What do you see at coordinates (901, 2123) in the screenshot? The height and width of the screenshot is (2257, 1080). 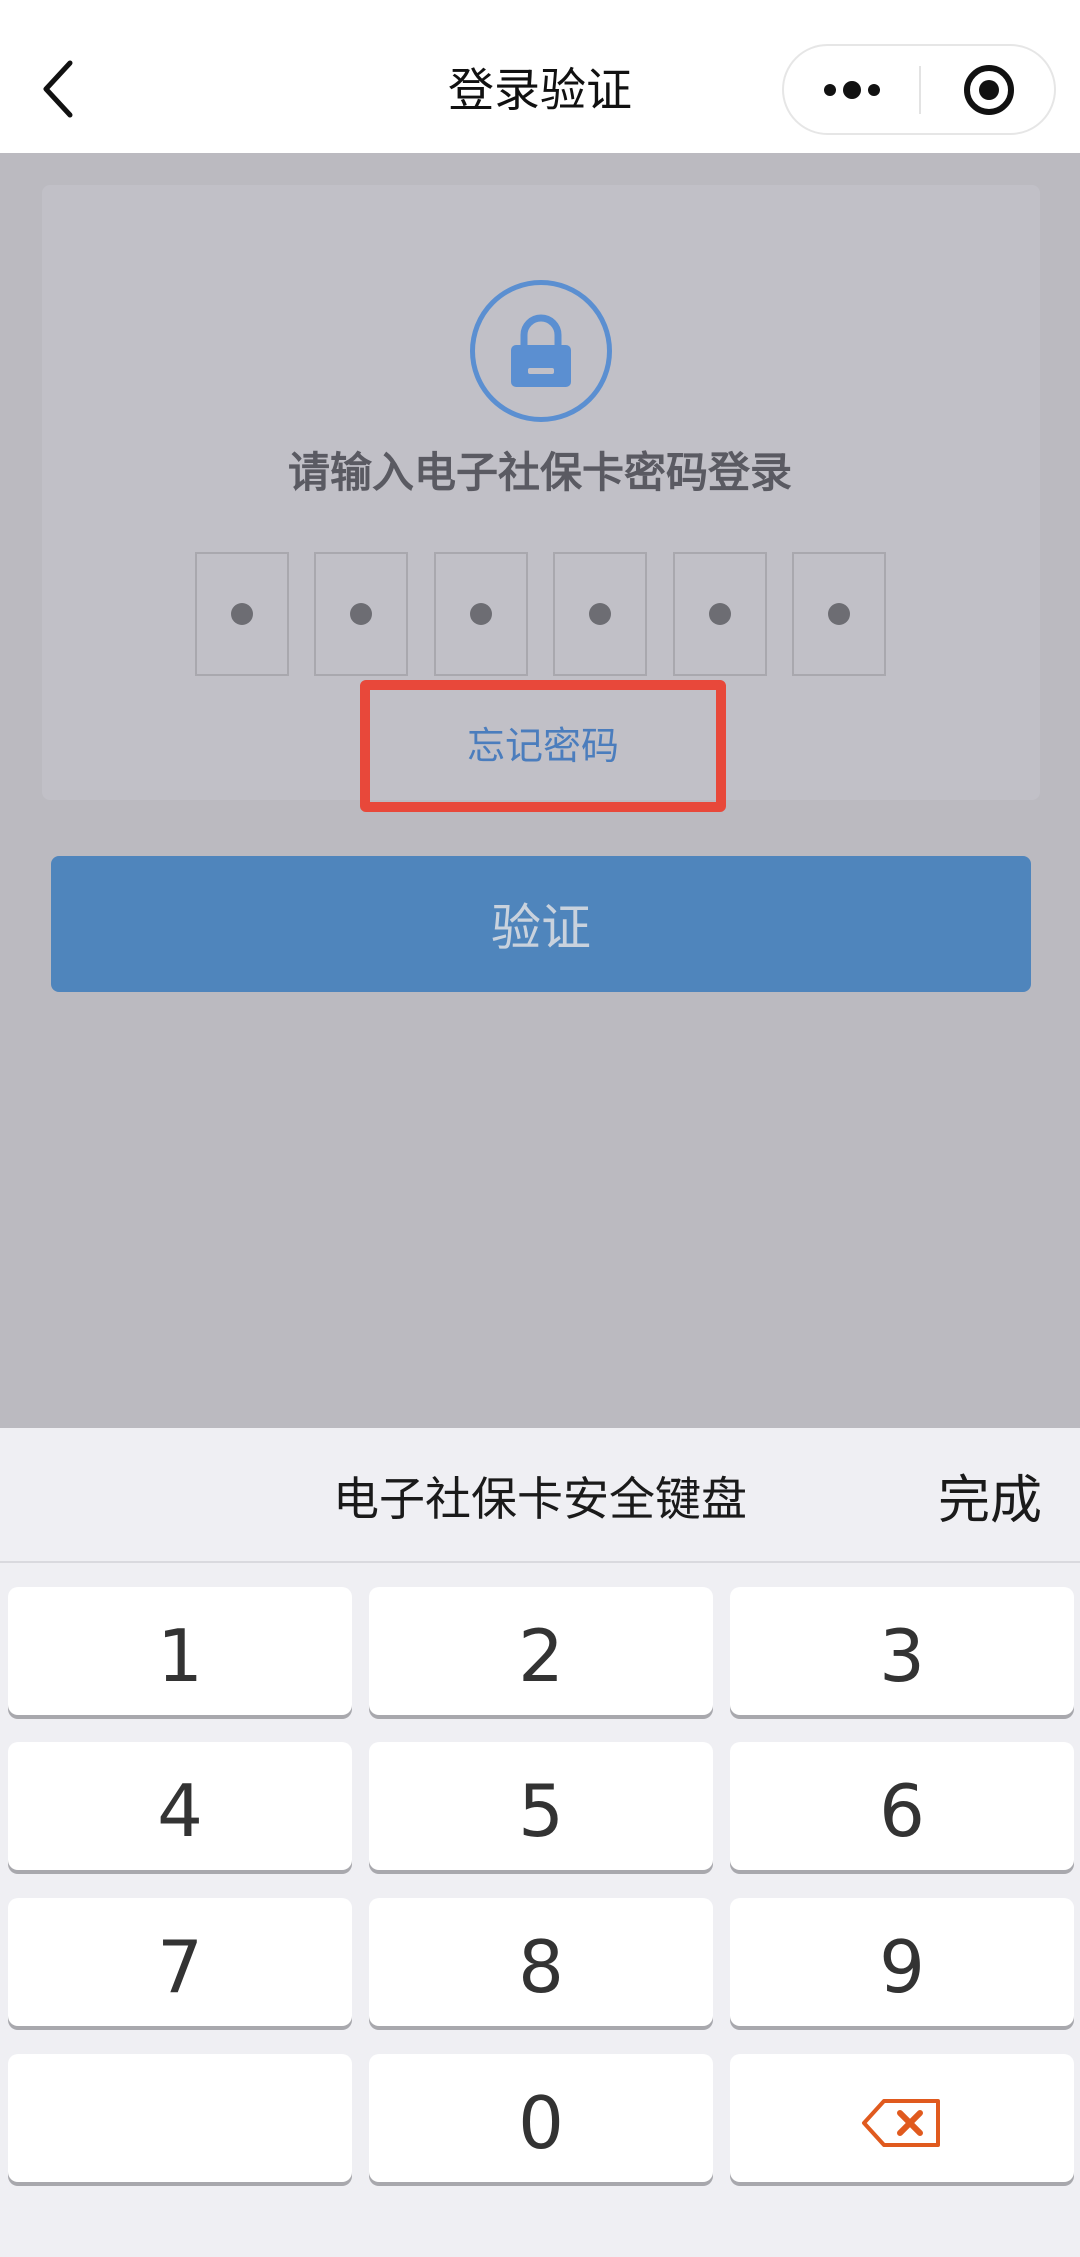 I see `backspace-icon` at bounding box center [901, 2123].